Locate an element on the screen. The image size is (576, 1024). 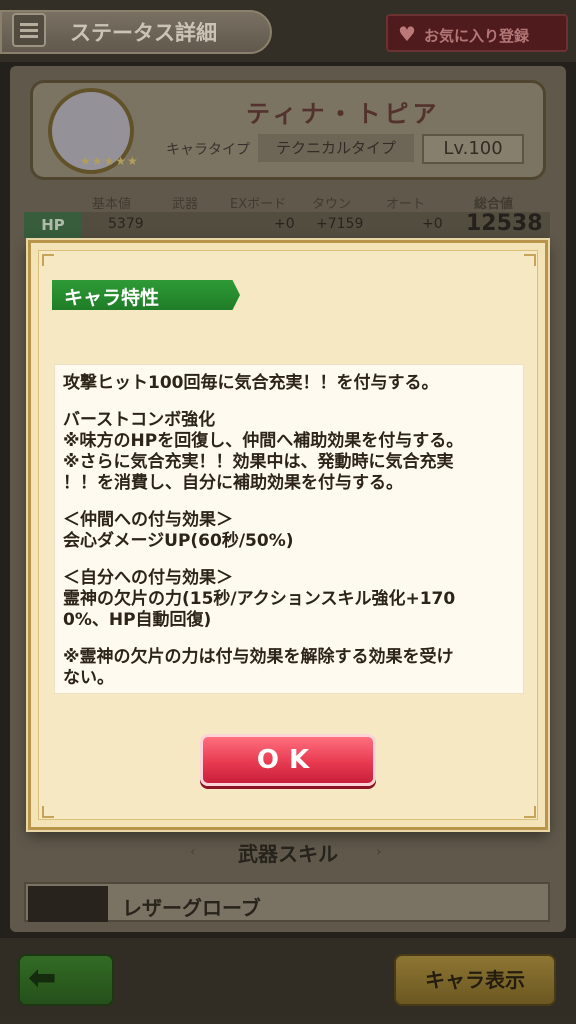
desc-line: ＜自分への付与効果＞ is located at coordinates (148, 578).